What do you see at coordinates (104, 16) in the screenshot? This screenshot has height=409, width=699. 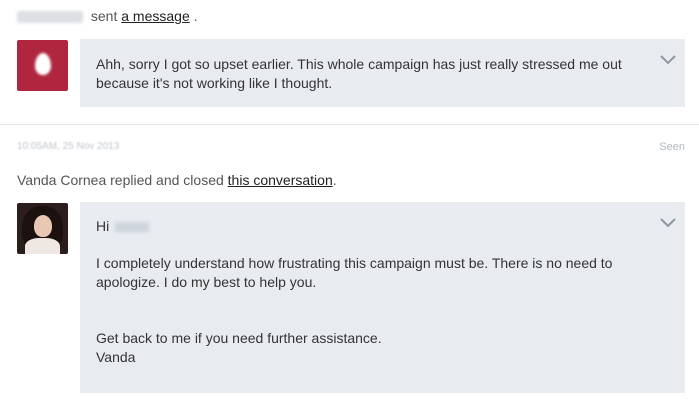 I see `action-text: sent` at bounding box center [104, 16].